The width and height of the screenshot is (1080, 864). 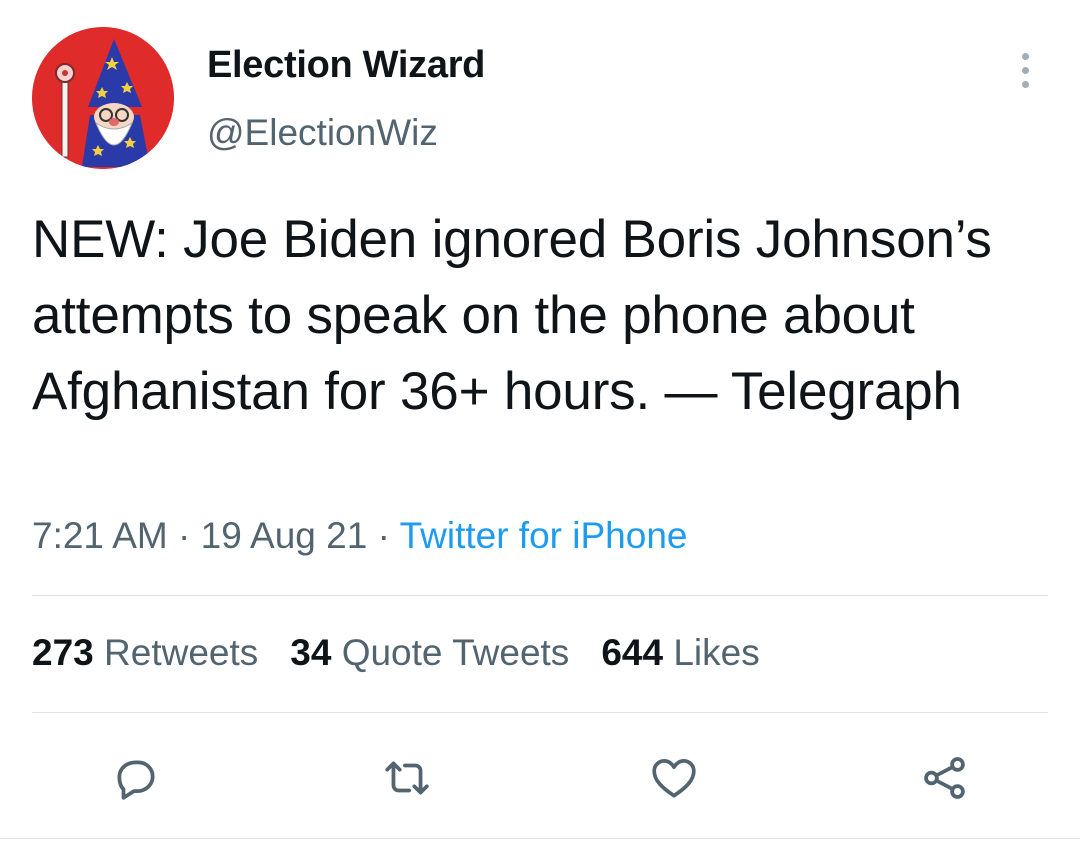 I want to click on share-icon, so click(x=944, y=778).